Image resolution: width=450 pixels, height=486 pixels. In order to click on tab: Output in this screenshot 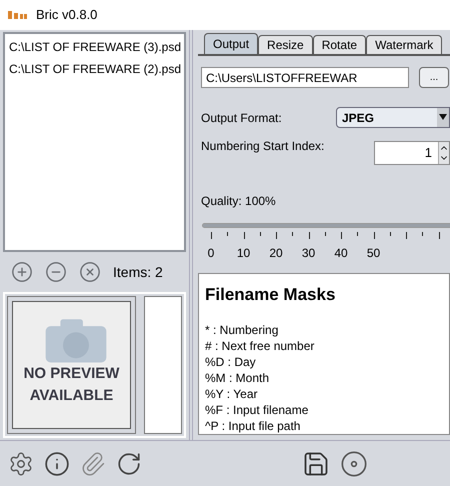, I will do `click(231, 43)`.